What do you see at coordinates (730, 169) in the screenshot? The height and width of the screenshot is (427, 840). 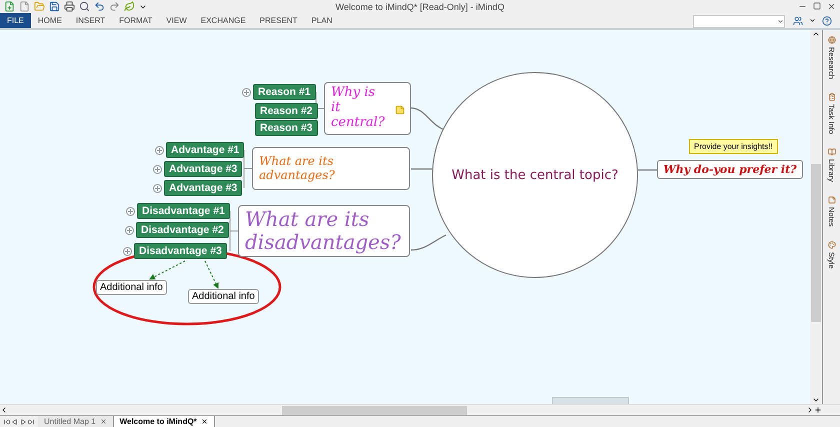 I see `floating-topic: Why do-you prefer it?` at bounding box center [730, 169].